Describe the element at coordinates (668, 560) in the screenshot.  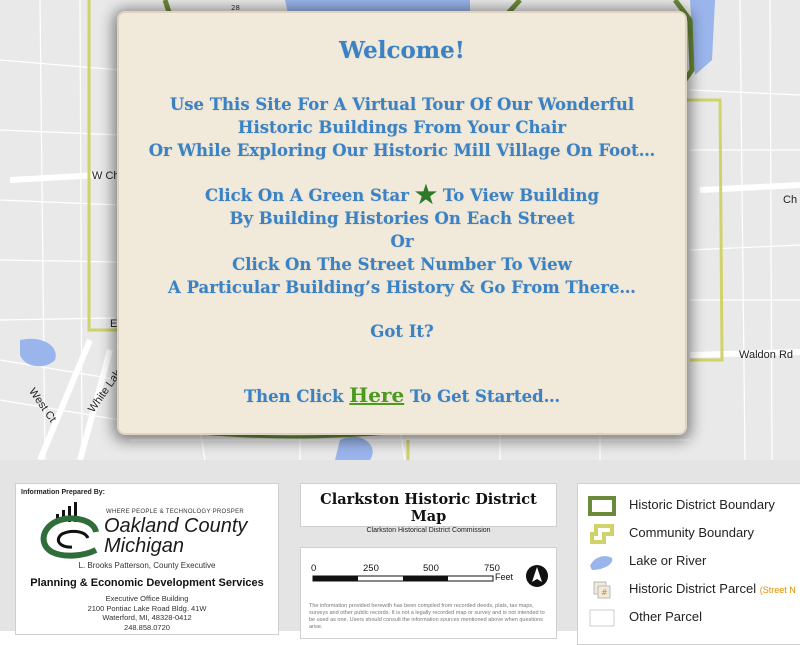
I see `legend-label: Lake or River` at that location.